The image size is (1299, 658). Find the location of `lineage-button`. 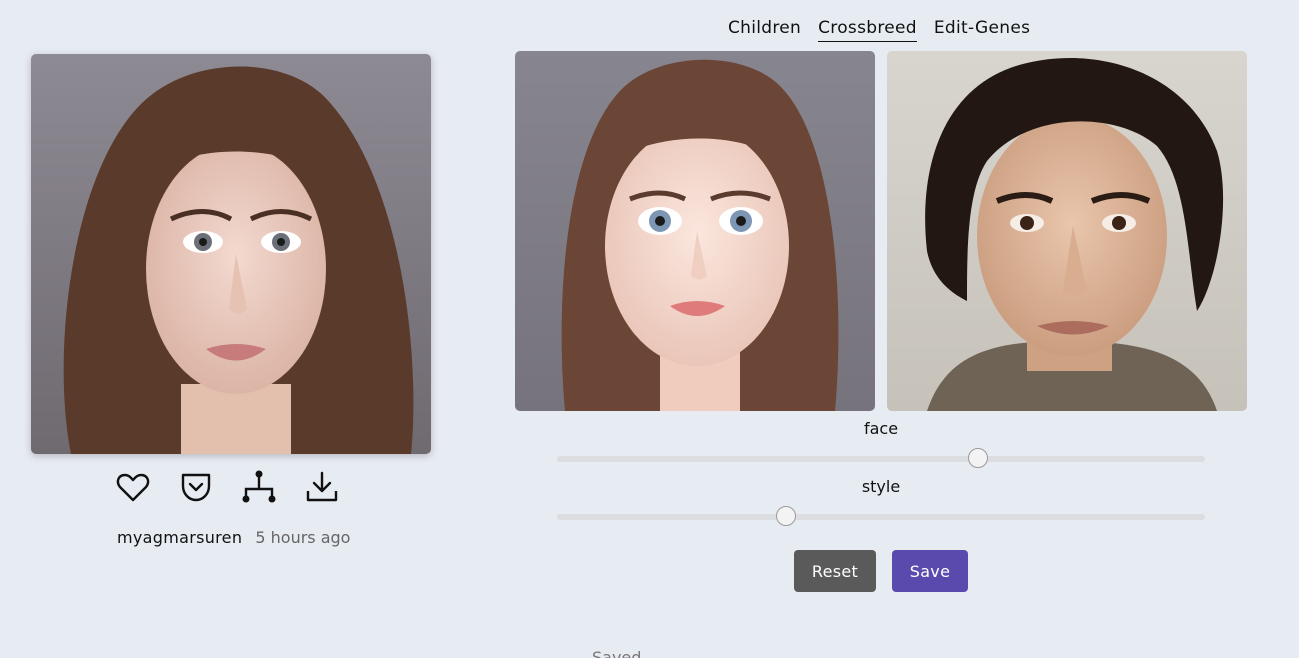

lineage-button is located at coordinates (259, 487).